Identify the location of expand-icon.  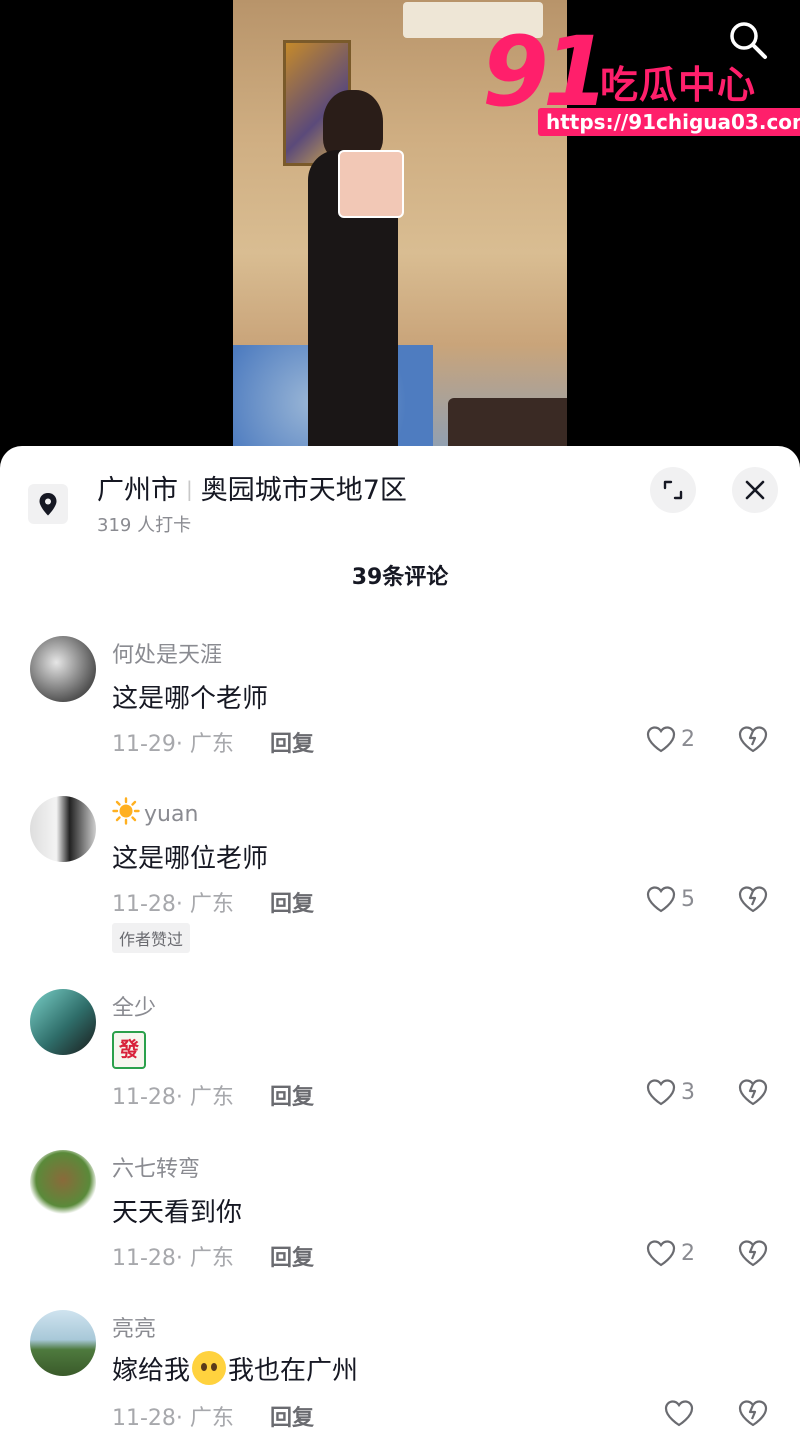
(673, 490).